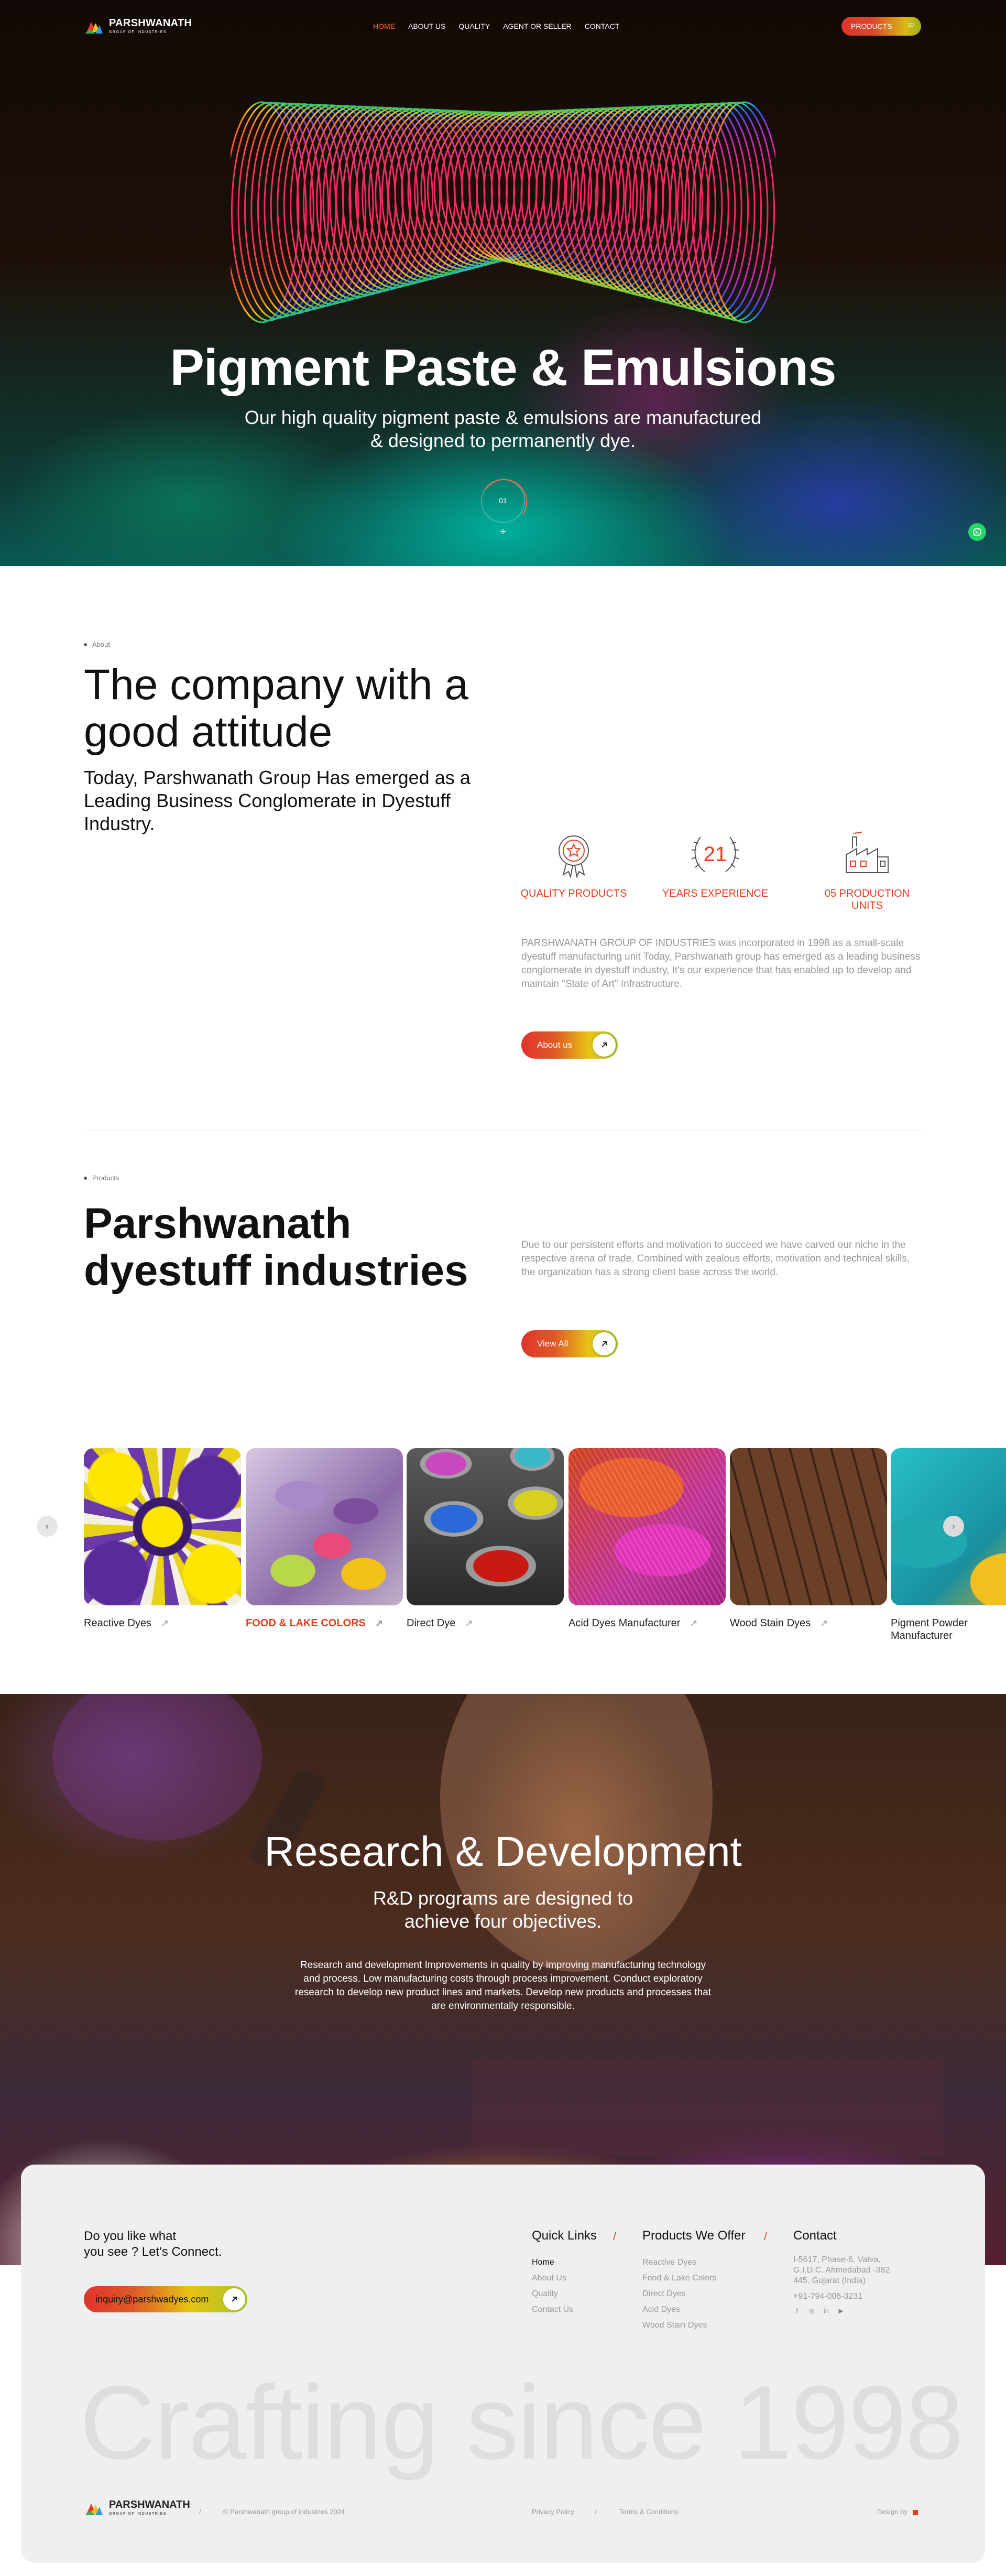  Describe the element at coordinates (573, 893) in the screenshot. I see `stat-label: QUALITY PRODUCTS` at that location.